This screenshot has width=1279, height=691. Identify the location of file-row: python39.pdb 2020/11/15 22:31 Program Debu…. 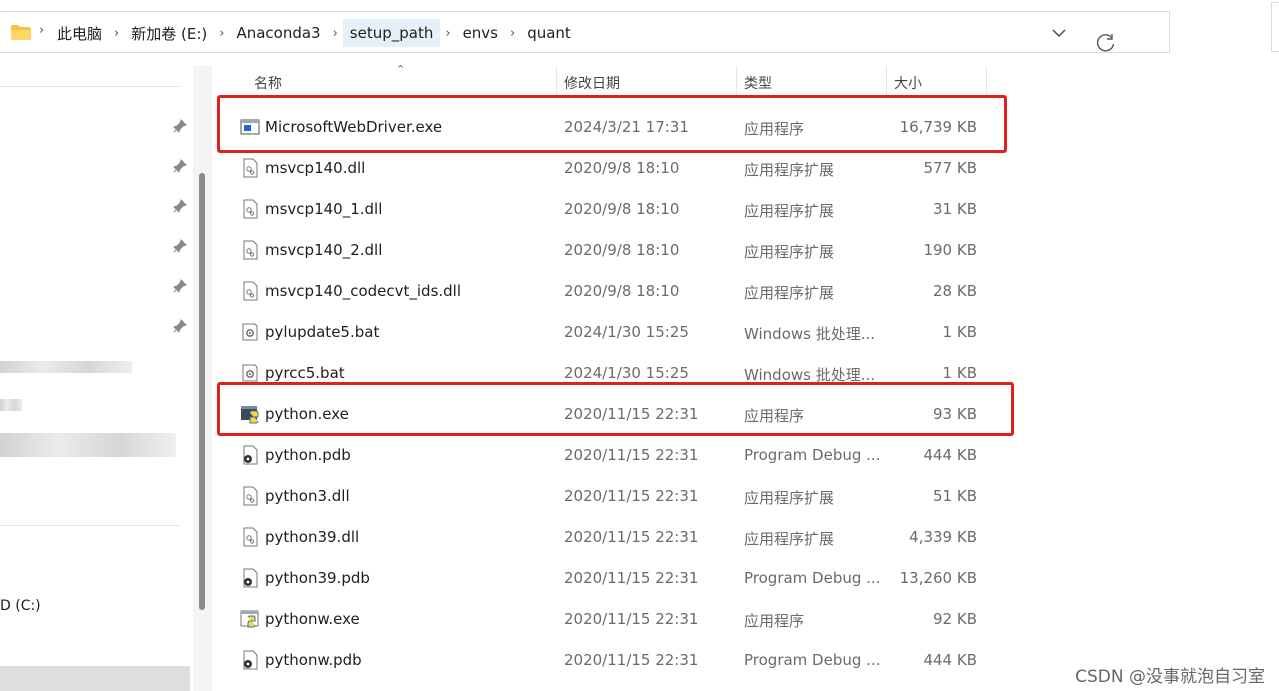
(607, 578).